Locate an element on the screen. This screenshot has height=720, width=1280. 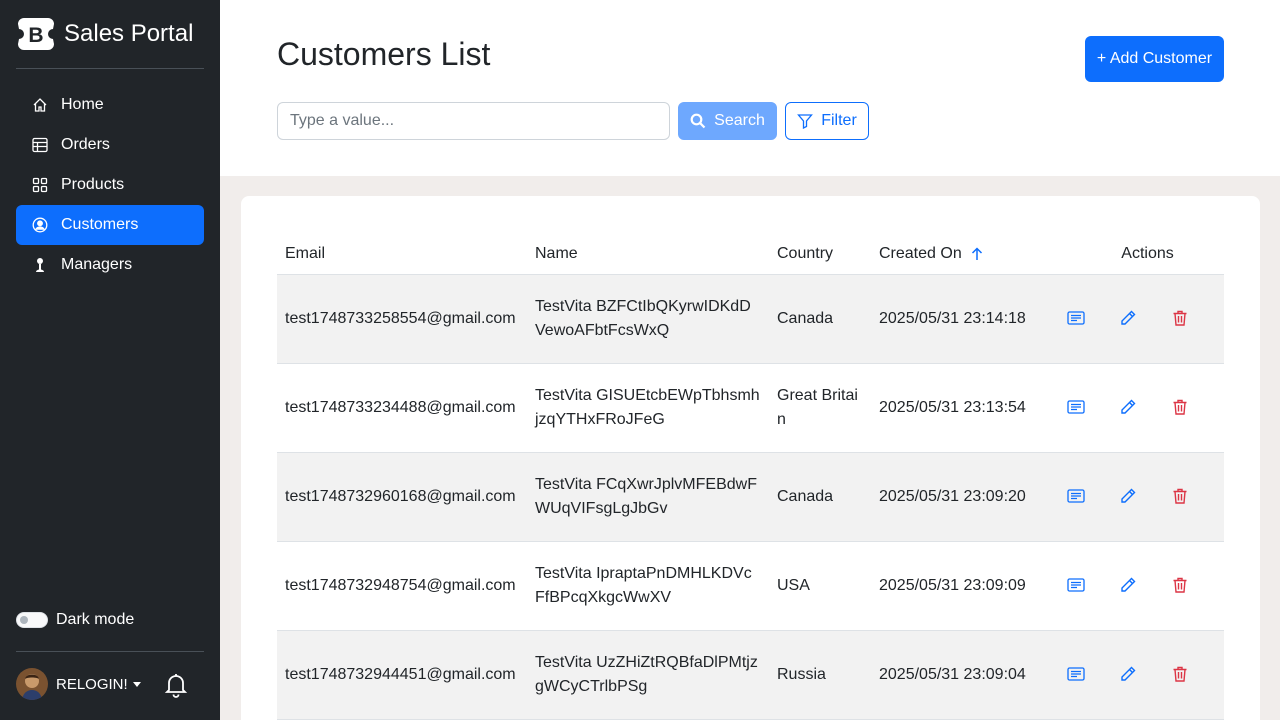
cell-email: test1748733234488@gmail.com is located at coordinates (402, 408).